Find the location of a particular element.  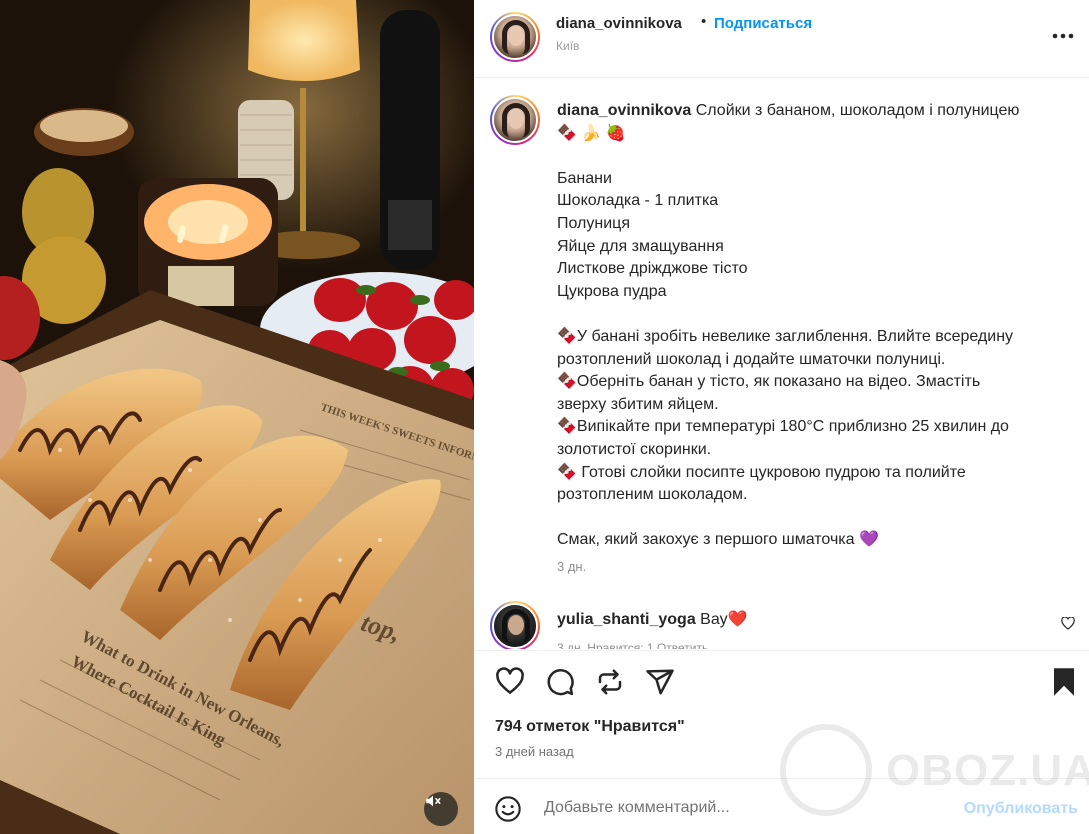

more-options-button is located at coordinates (1063, 36).